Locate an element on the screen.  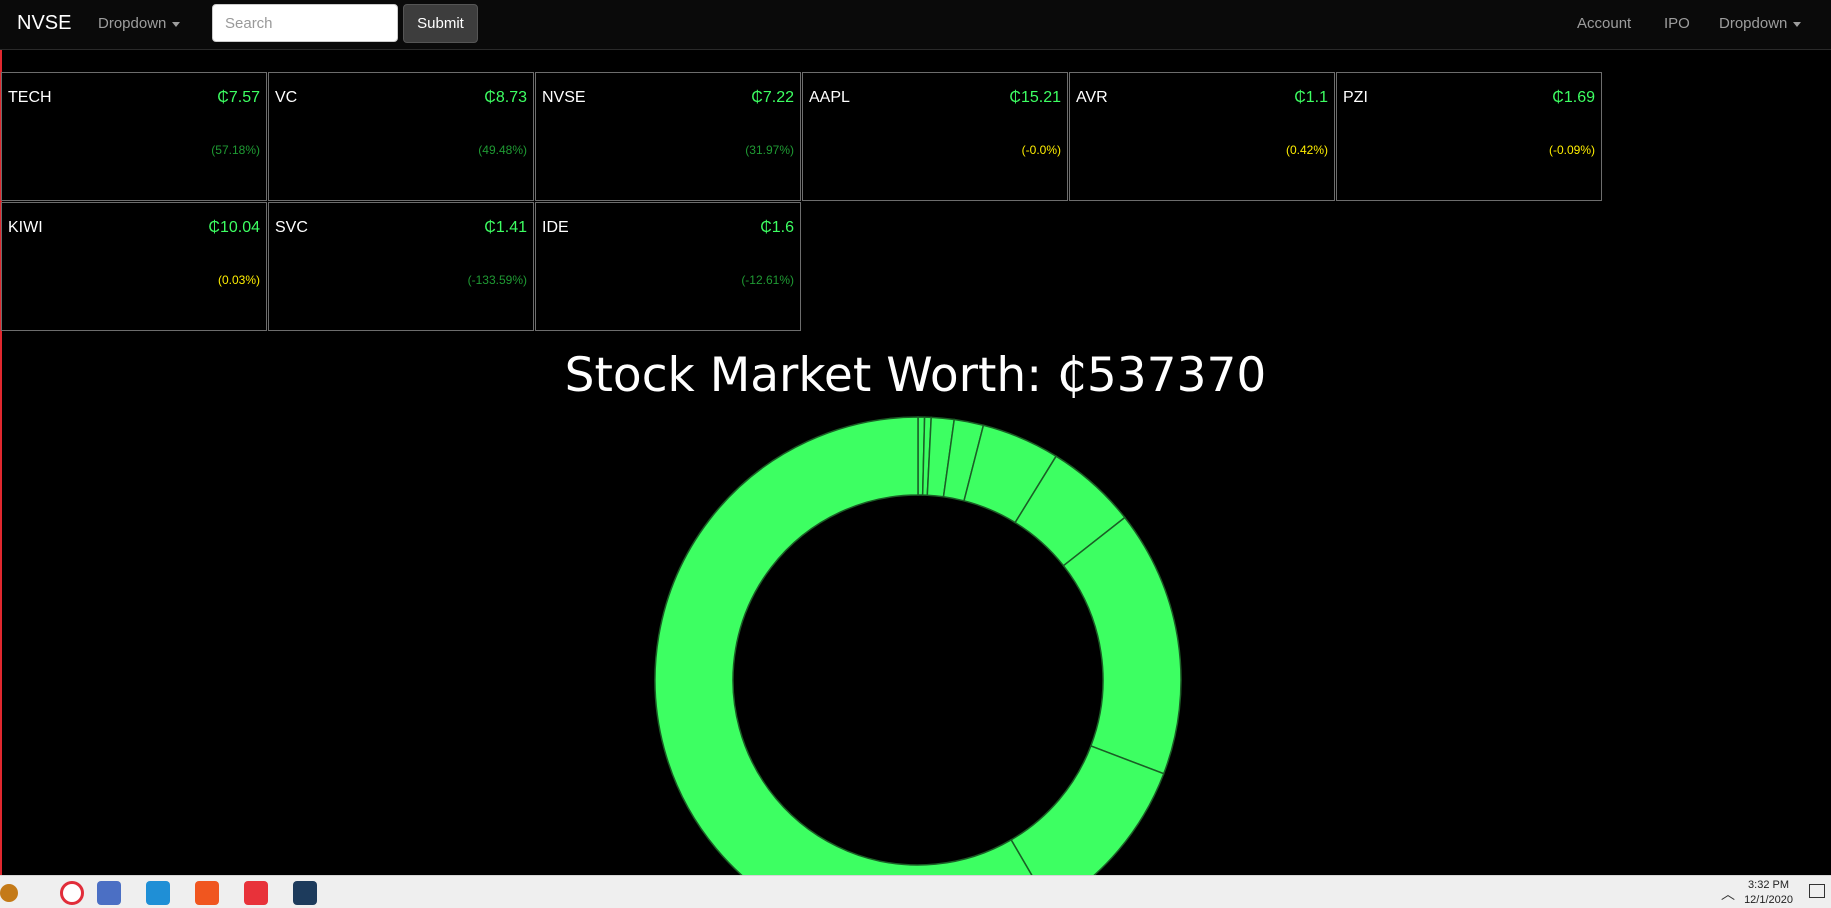
edge-icon is located at coordinates (158, 893).